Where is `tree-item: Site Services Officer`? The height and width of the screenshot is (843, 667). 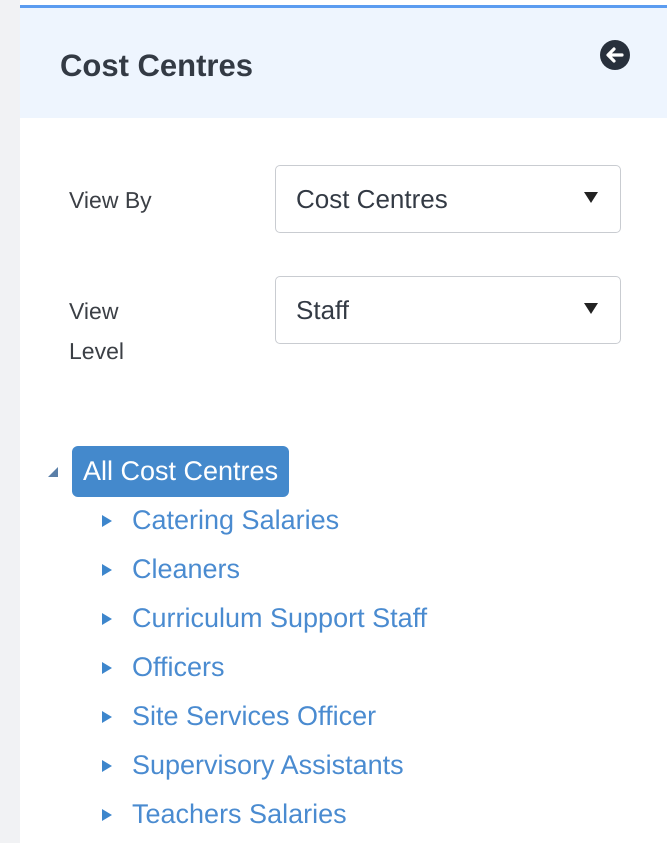 tree-item: Site Services Officer is located at coordinates (254, 716).